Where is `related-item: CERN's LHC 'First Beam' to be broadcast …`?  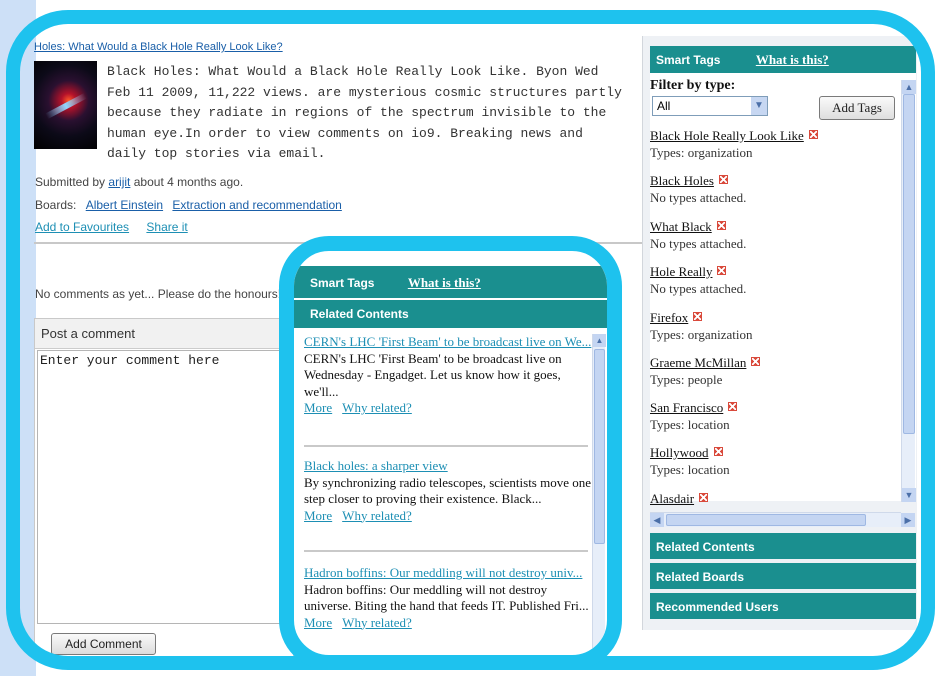
related-item: CERN's LHC 'First Beam' to be broadcast … is located at coordinates (448, 375).